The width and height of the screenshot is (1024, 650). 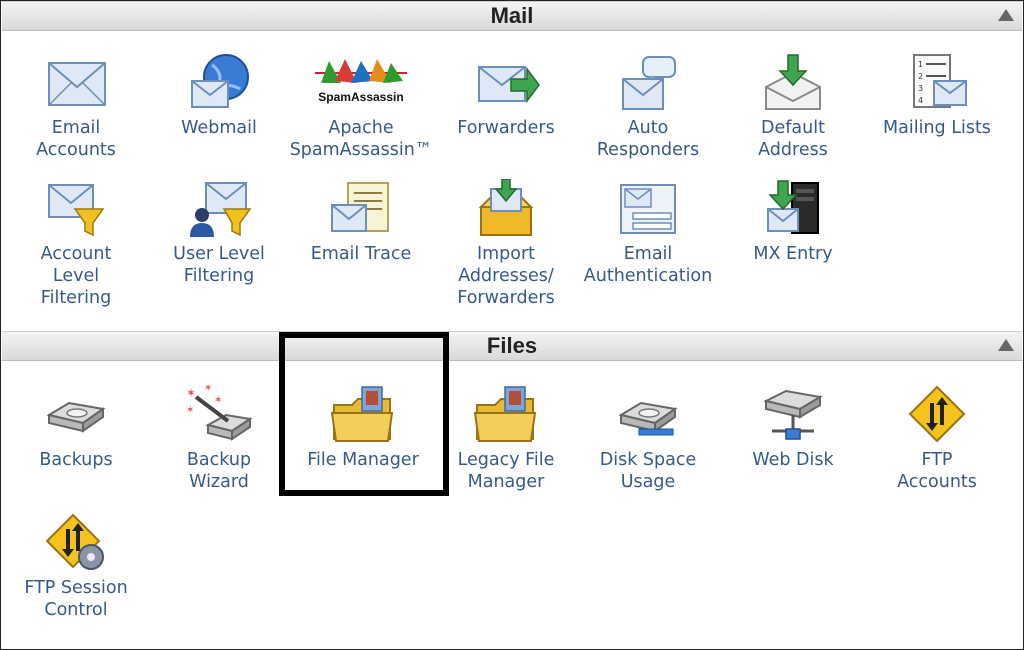 I want to click on collapse-files-icon, so click(x=1006, y=345).